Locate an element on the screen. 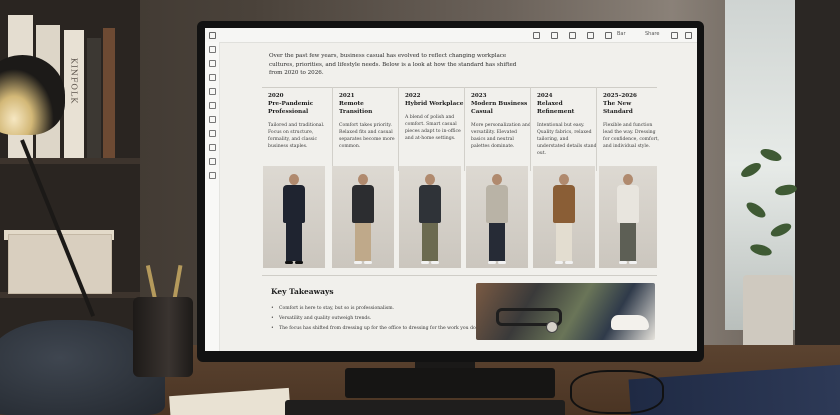 The width and height of the screenshot is (840, 415). timeline-era: The New Standard is located at coordinates (618, 108).